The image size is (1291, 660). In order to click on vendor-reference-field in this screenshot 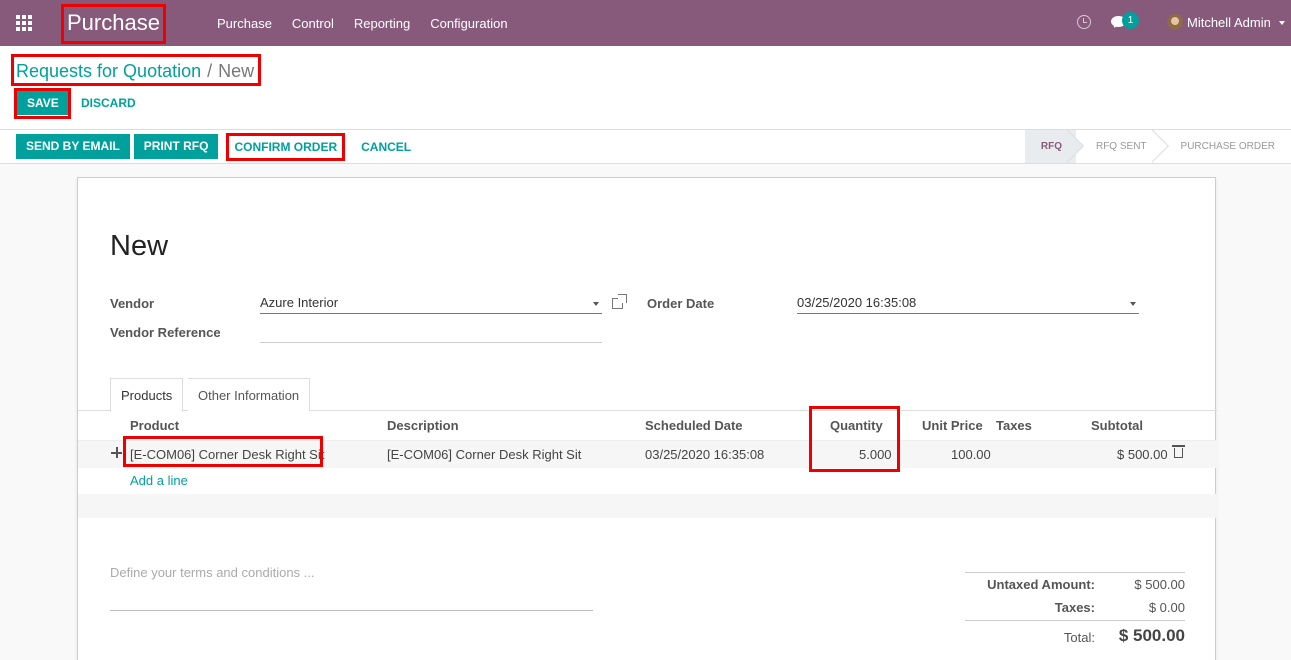, I will do `click(431, 333)`.